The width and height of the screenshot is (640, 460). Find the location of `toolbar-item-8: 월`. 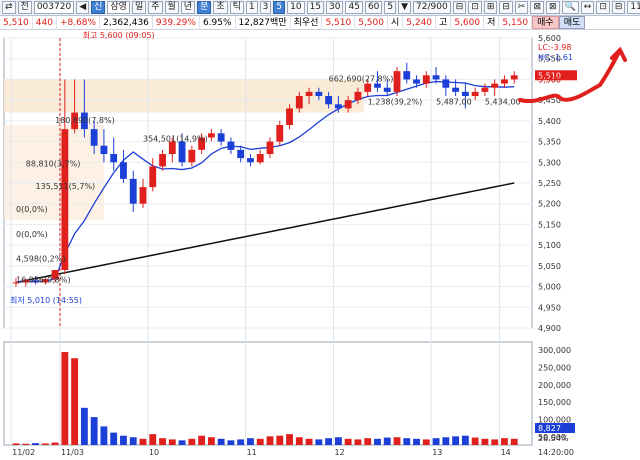

toolbar-item-8: 월 is located at coordinates (171, 7).